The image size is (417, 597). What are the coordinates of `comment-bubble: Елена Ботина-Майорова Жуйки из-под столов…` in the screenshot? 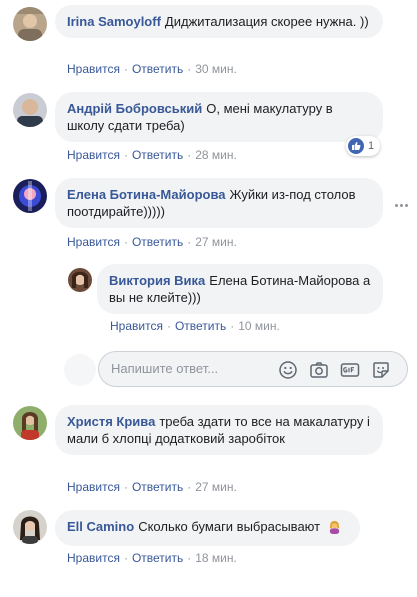 It's located at (219, 203).